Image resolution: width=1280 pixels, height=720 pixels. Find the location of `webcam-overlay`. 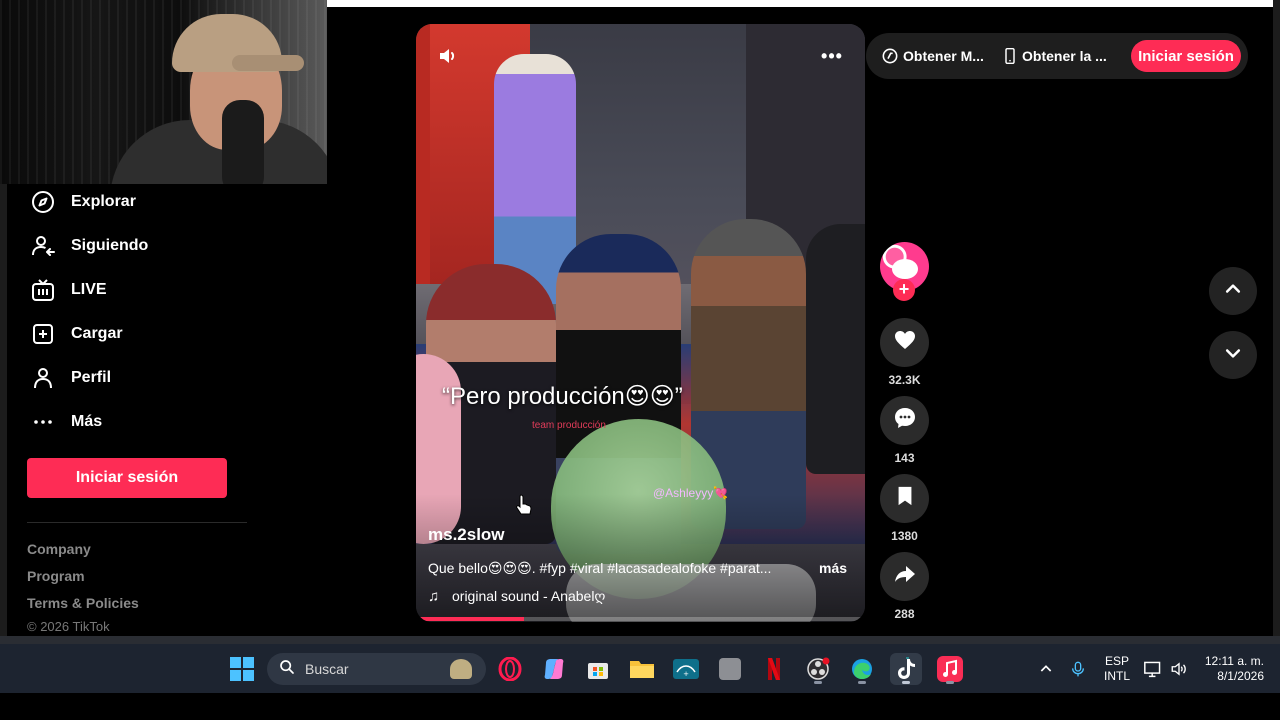

webcam-overlay is located at coordinates (163, 92).